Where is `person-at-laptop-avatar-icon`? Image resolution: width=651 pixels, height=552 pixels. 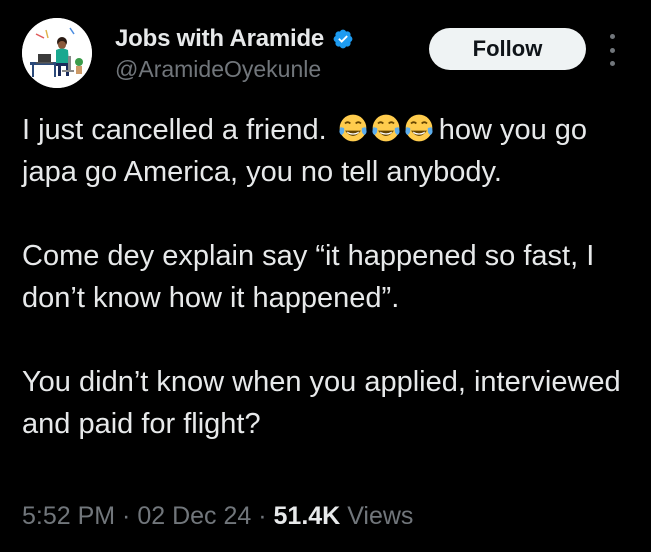
person-at-laptop-avatar-icon is located at coordinates (57, 53).